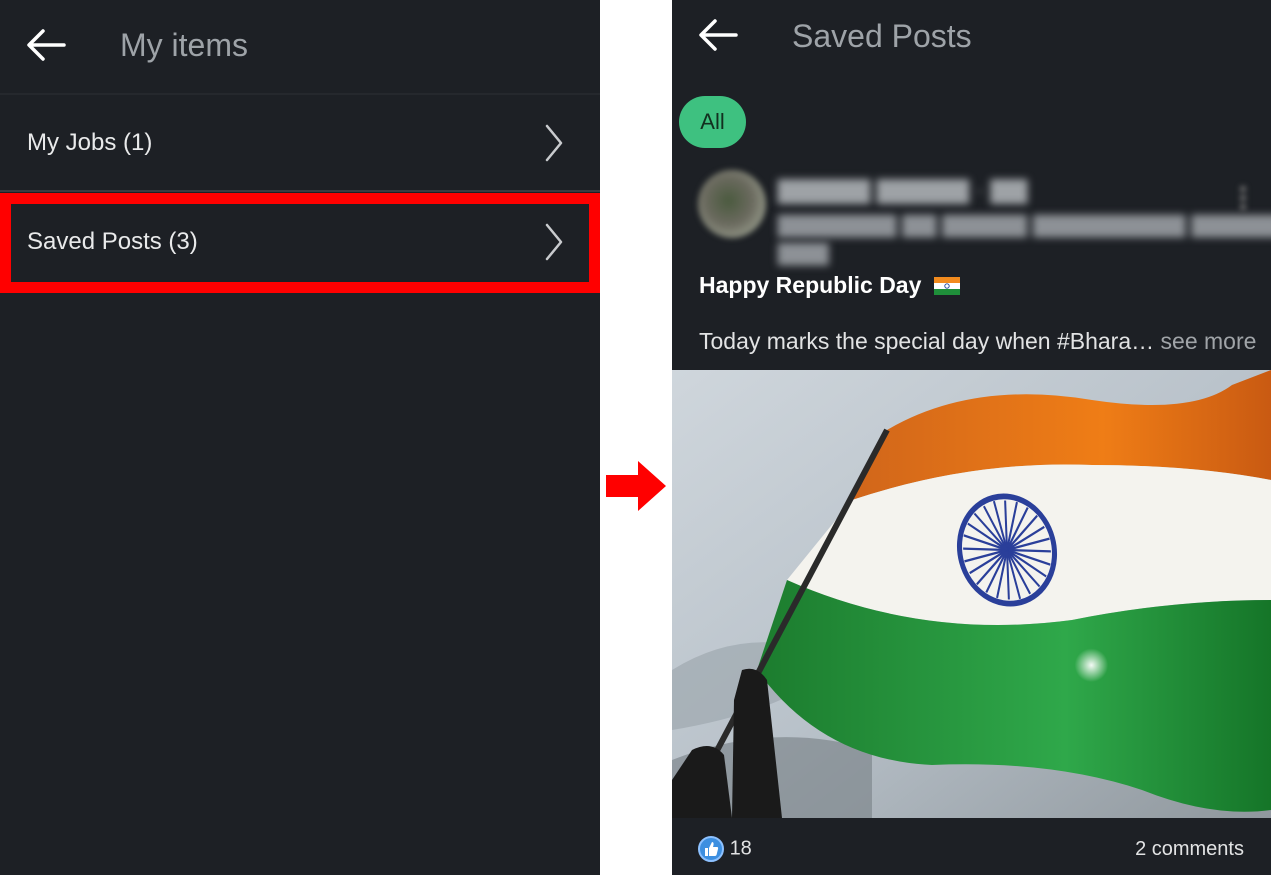 The width and height of the screenshot is (1271, 875). What do you see at coordinates (1189, 849) in the screenshot?
I see `comments-count: 2 comments` at bounding box center [1189, 849].